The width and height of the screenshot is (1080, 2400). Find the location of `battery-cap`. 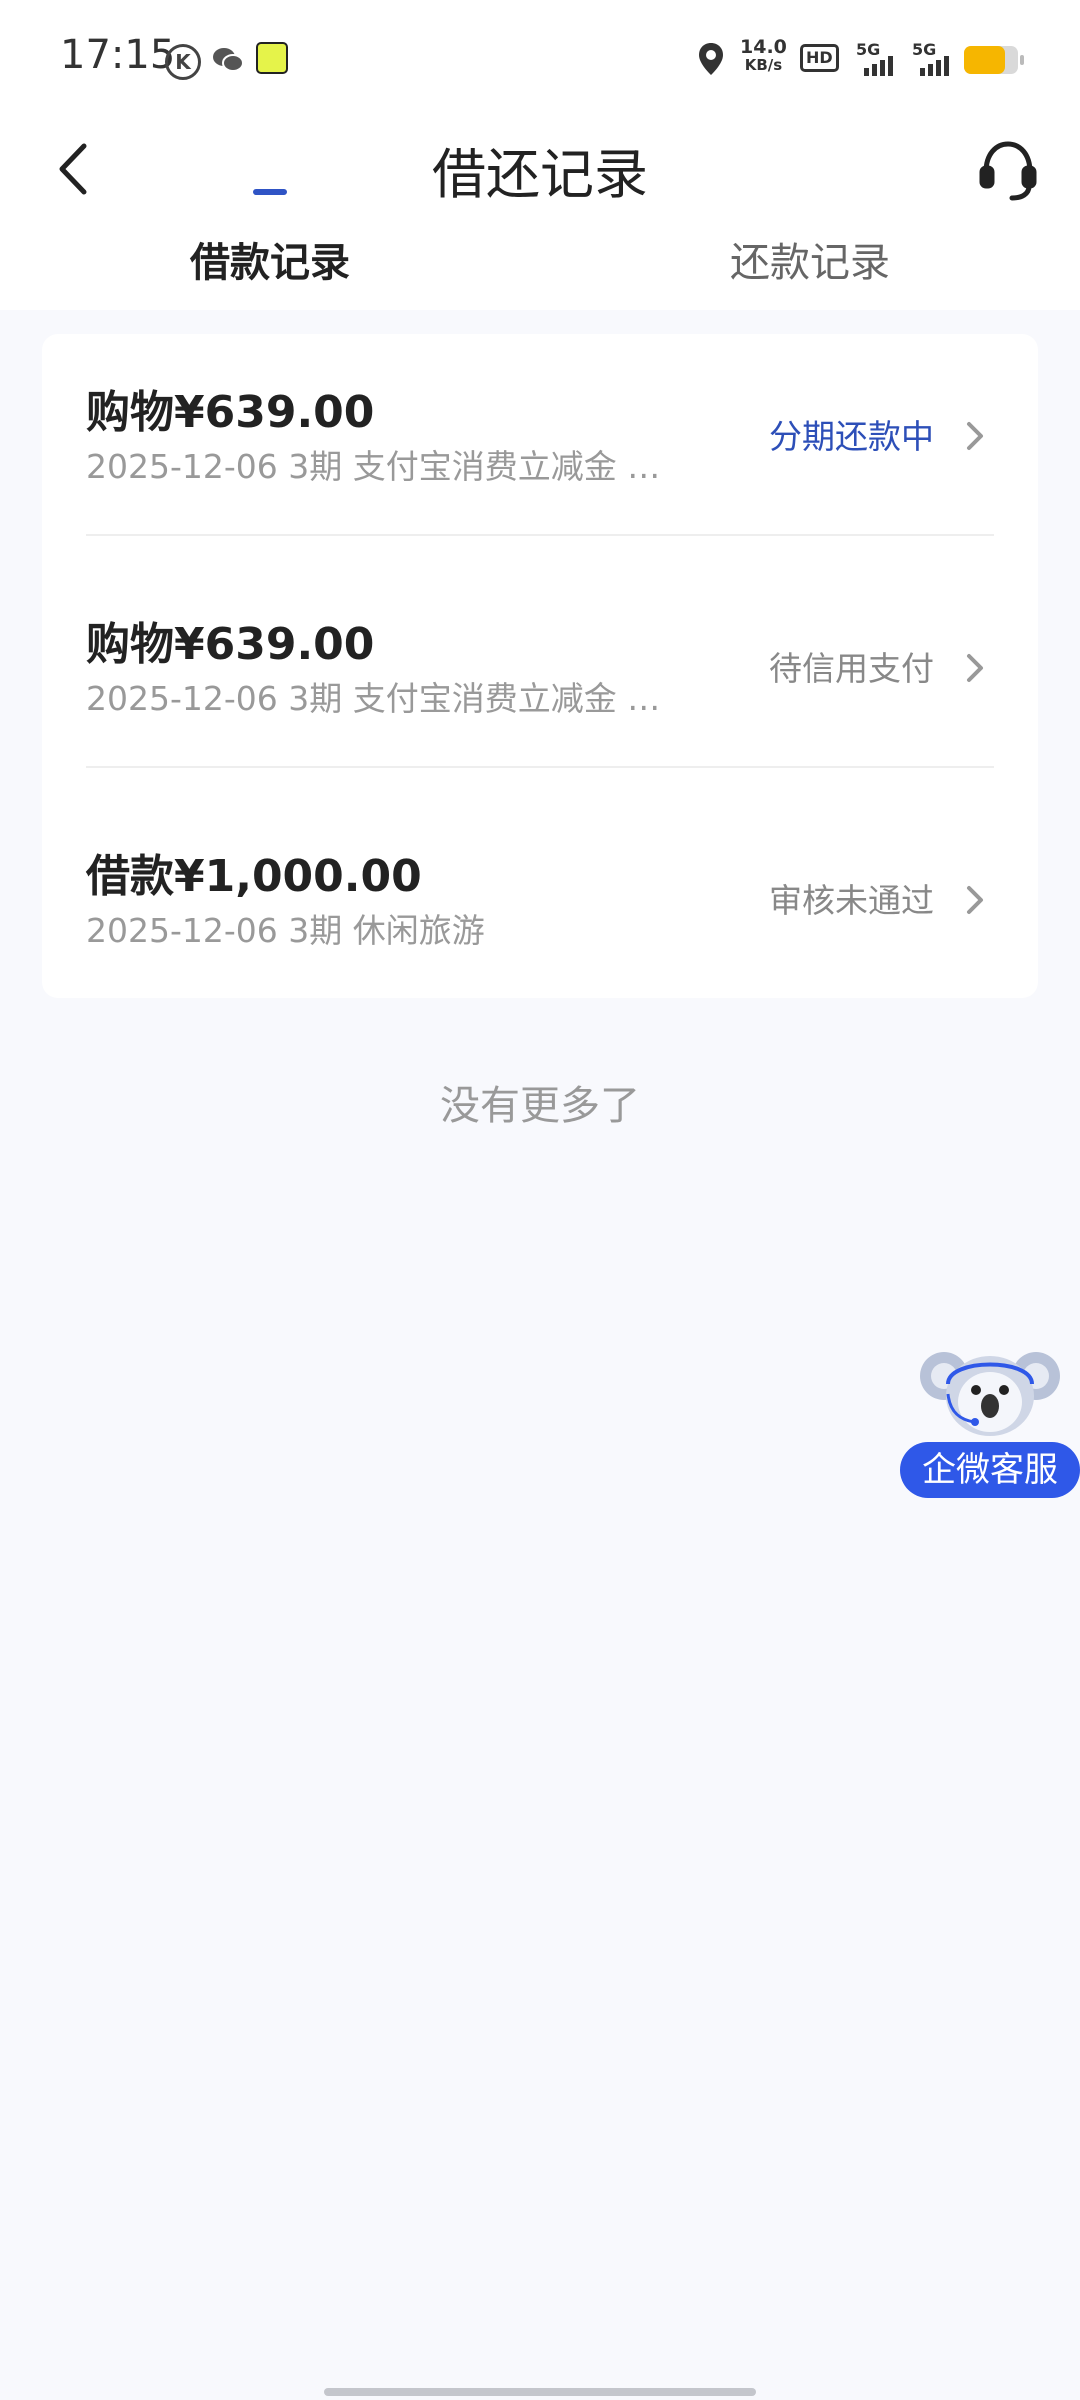

battery-cap is located at coordinates (1022, 60).